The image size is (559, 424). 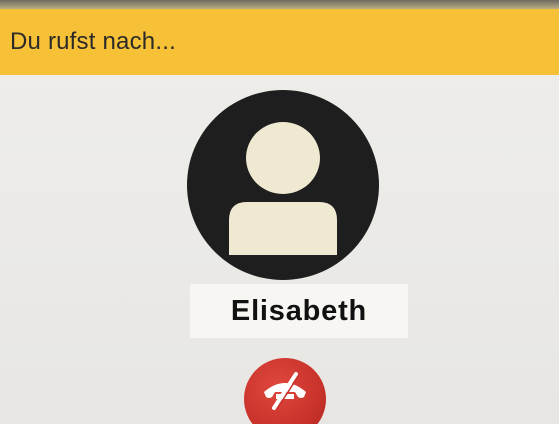 I want to click on contact-name: Elisabeth, so click(x=299, y=310).